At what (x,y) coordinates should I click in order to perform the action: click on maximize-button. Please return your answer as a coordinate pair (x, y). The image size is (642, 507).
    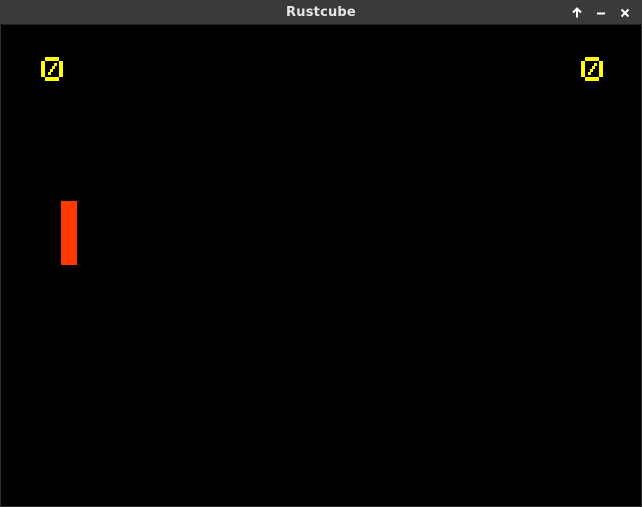
    Looking at the image, I should click on (577, 13).